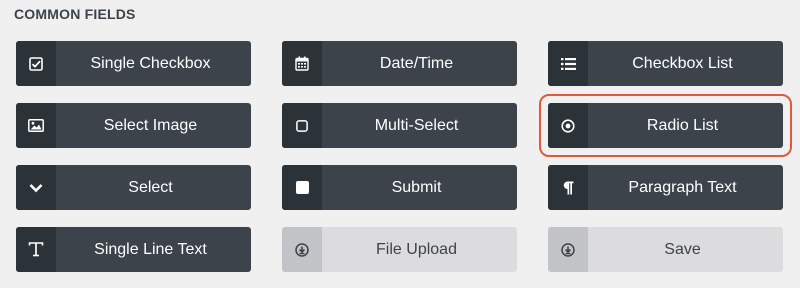  Describe the element at coordinates (36, 249) in the screenshot. I see `text-icon` at that location.